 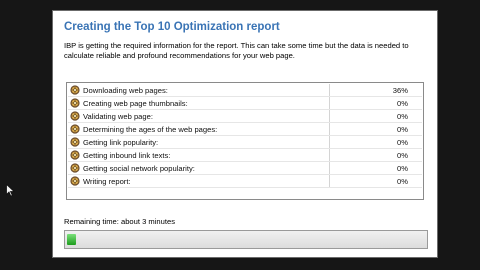 What do you see at coordinates (127, 155) in the screenshot?
I see `task-label: Getting inbound link texts:` at bounding box center [127, 155].